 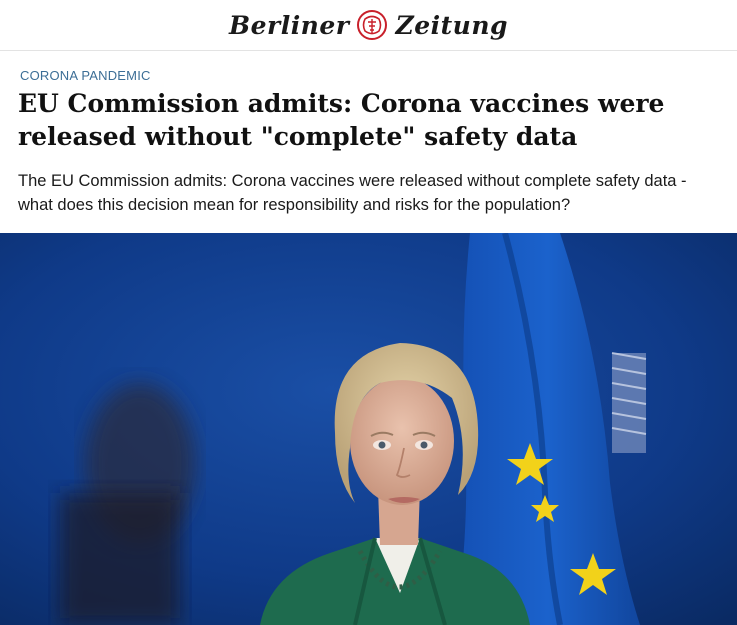 What do you see at coordinates (372, 25) in the screenshot?
I see `berliner-bear-seal-icon` at bounding box center [372, 25].